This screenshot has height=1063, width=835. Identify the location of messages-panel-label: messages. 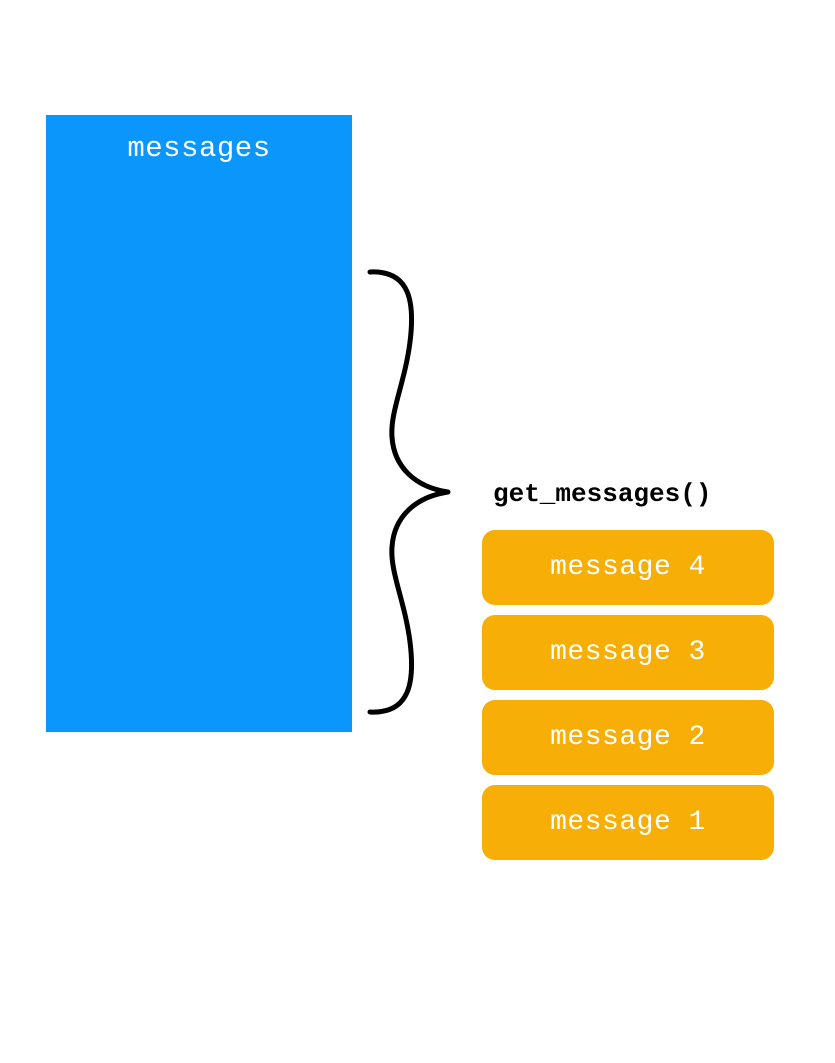
(199, 148).